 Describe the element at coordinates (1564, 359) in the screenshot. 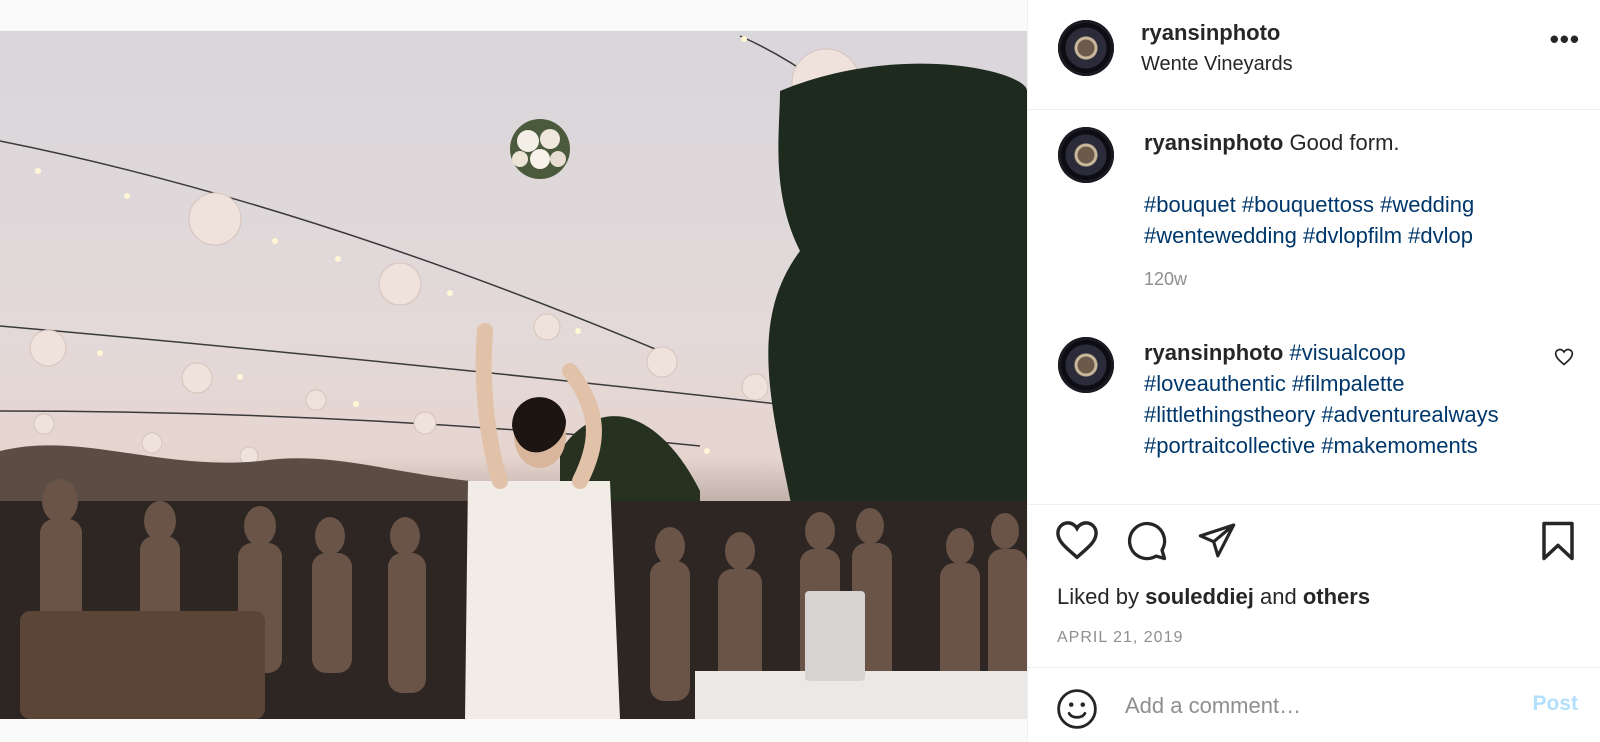

I see `comment-like-heart-icon` at that location.